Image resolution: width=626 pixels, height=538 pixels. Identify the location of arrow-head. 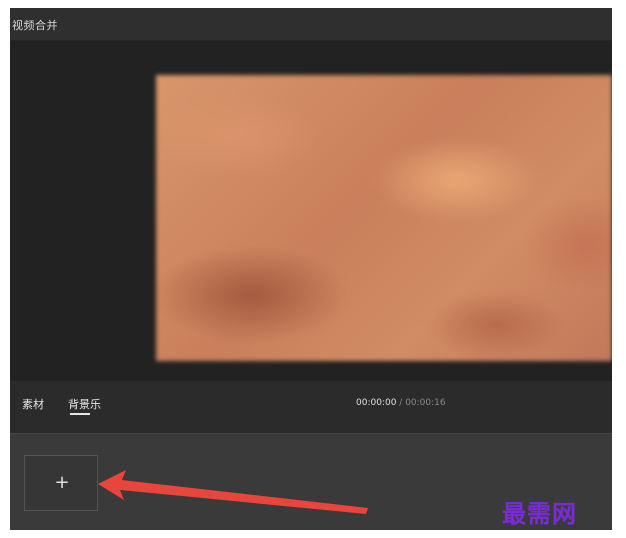
(233, 492).